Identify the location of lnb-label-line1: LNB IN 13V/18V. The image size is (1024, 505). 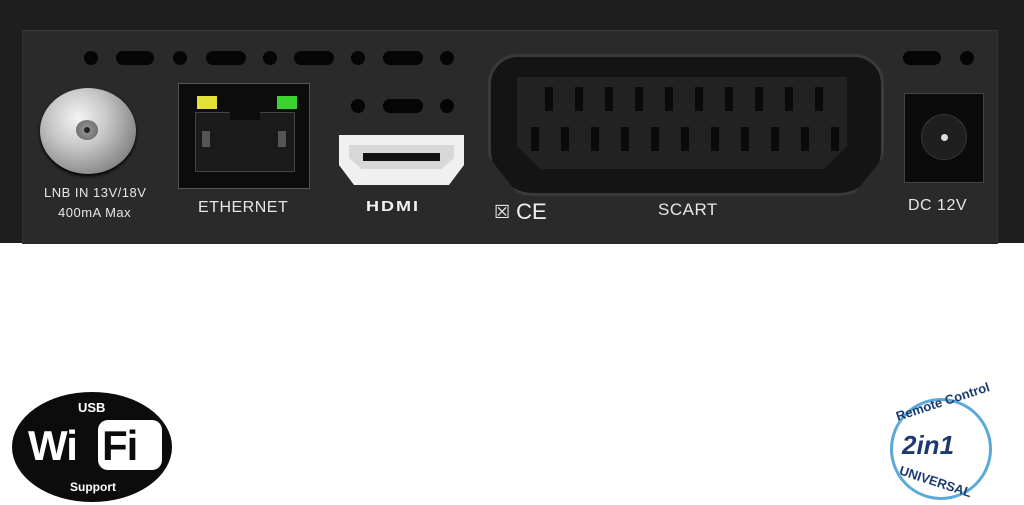
(95, 192).